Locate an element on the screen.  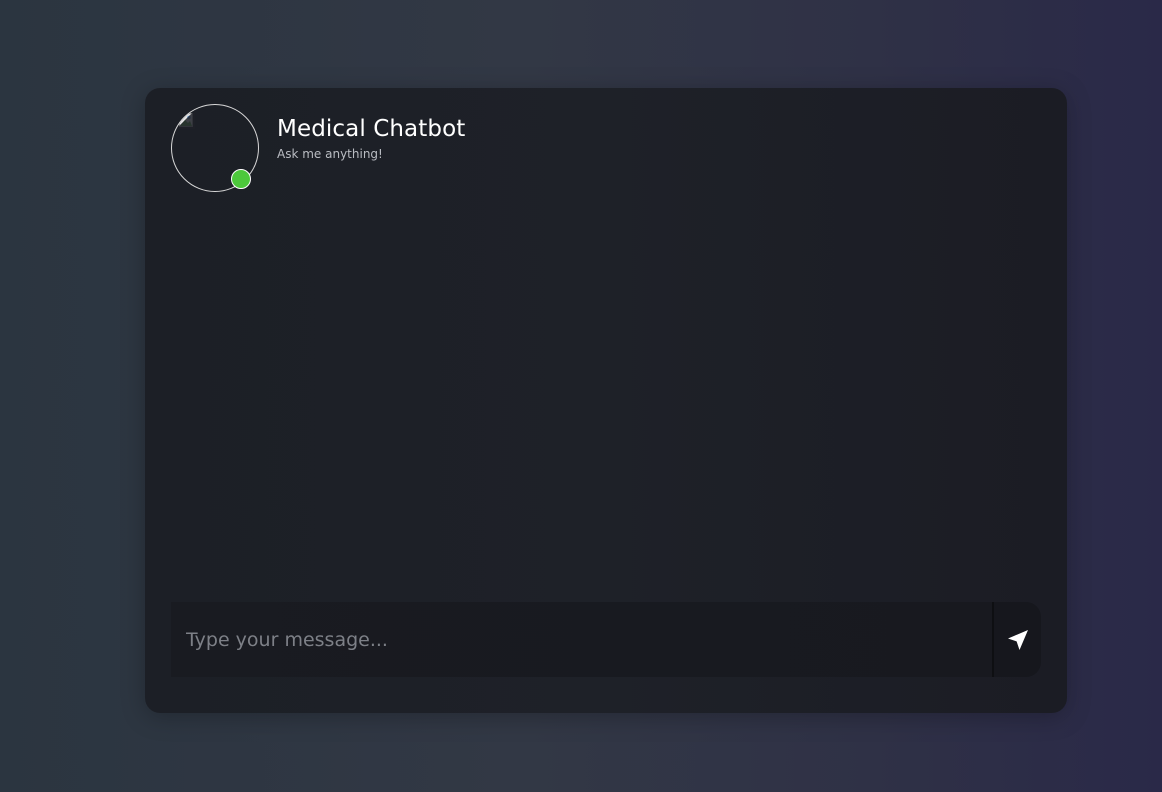
avatar-container is located at coordinates (215, 148).